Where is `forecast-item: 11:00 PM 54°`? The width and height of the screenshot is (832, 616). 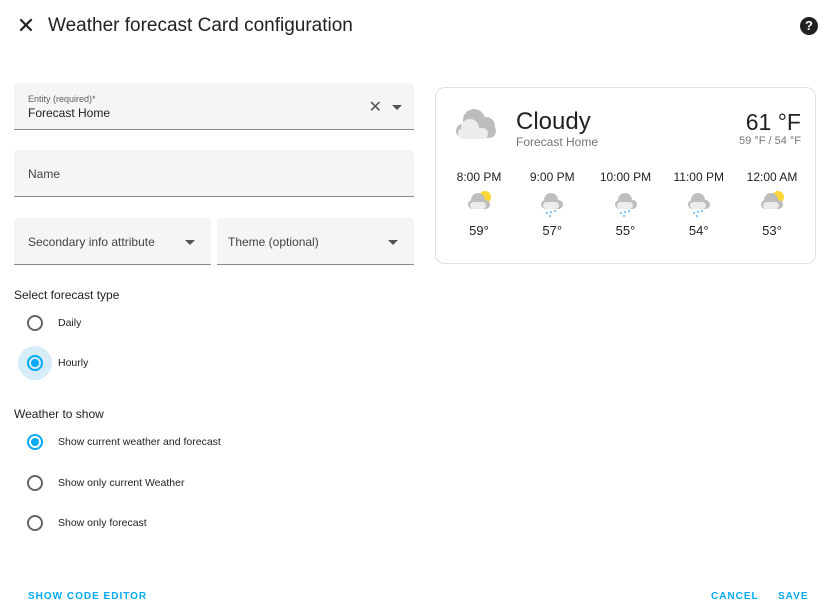
forecast-item: 11:00 PM 54° is located at coordinates (699, 204).